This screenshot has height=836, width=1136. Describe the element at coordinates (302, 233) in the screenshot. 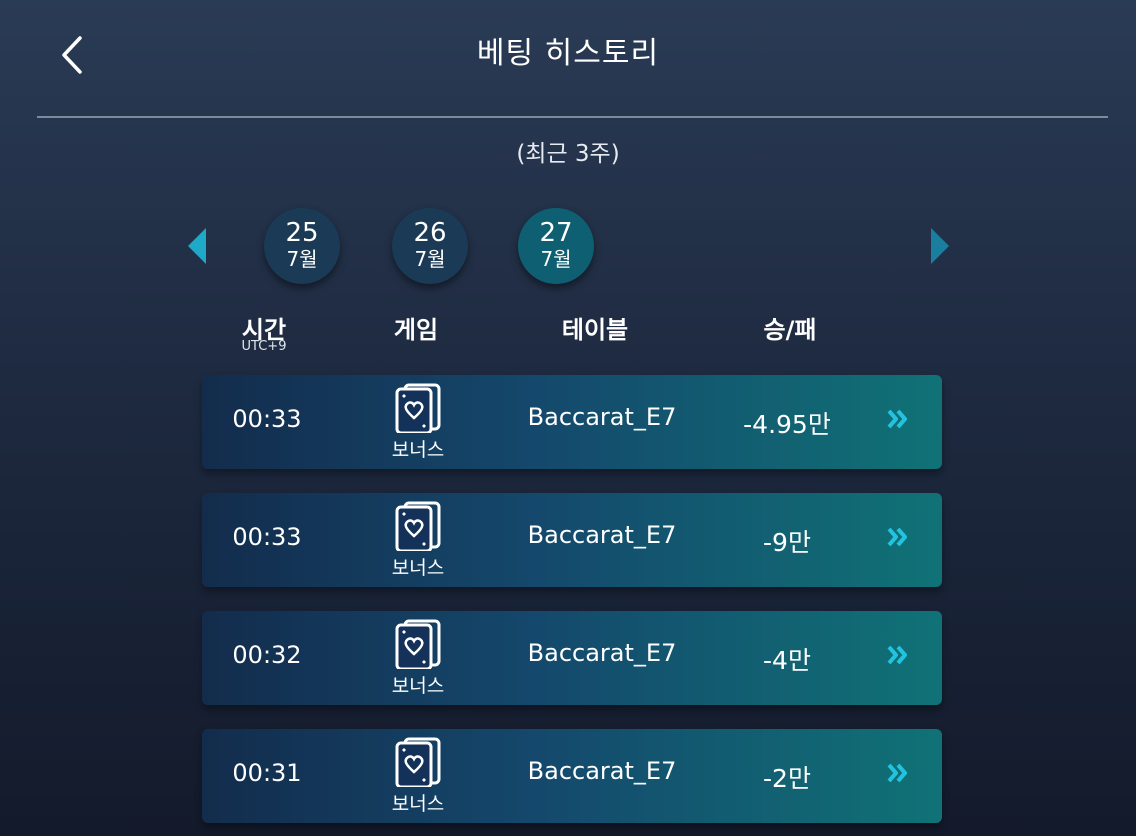

I see `date-day: 25` at that location.